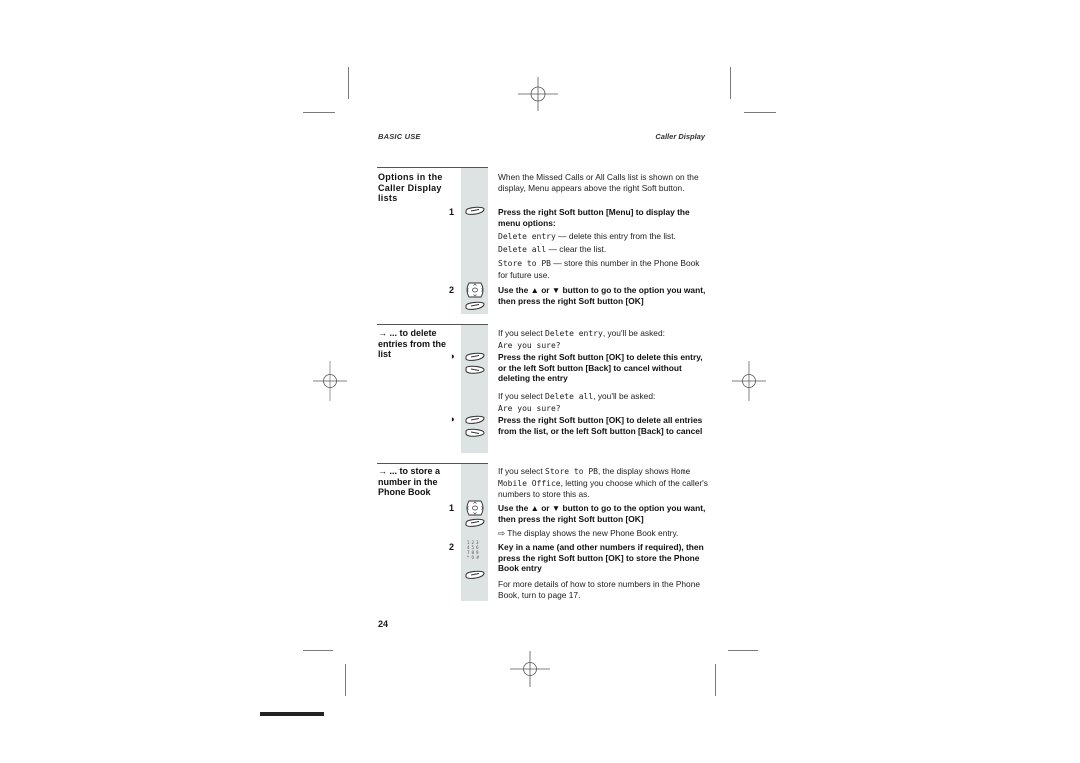  Describe the element at coordinates (473, 557) in the screenshot. I see `svg-text: 0` at that location.